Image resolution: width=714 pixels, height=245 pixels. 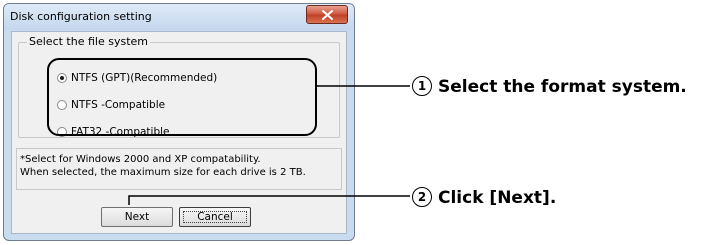 I want to click on callout-step-2: 2 Click [Next]., so click(x=484, y=198).